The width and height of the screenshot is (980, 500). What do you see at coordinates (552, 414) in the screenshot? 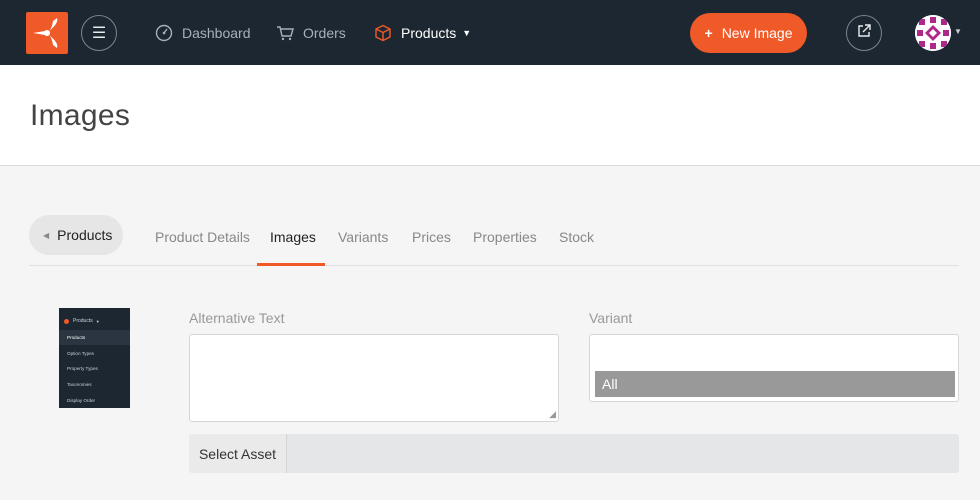
I see `resize-handle-icon: ◢` at bounding box center [552, 414].